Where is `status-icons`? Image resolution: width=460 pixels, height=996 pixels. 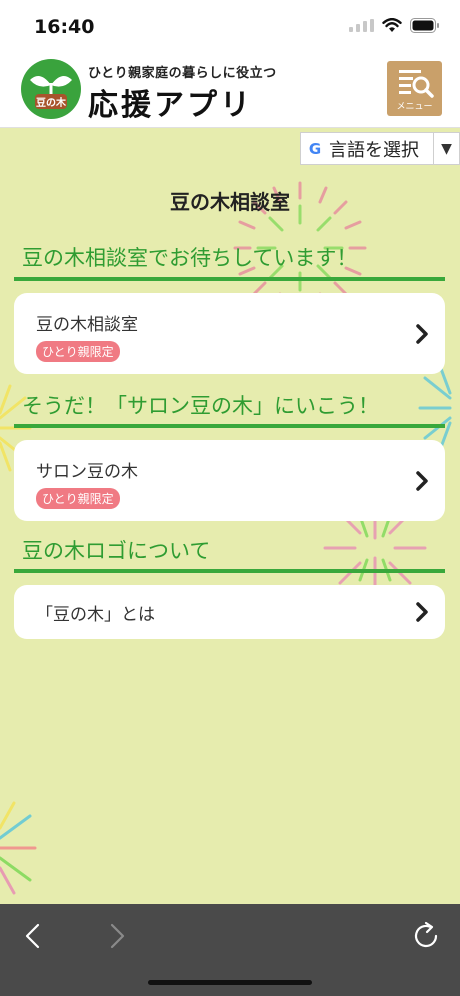 status-icons is located at coordinates (394, 25).